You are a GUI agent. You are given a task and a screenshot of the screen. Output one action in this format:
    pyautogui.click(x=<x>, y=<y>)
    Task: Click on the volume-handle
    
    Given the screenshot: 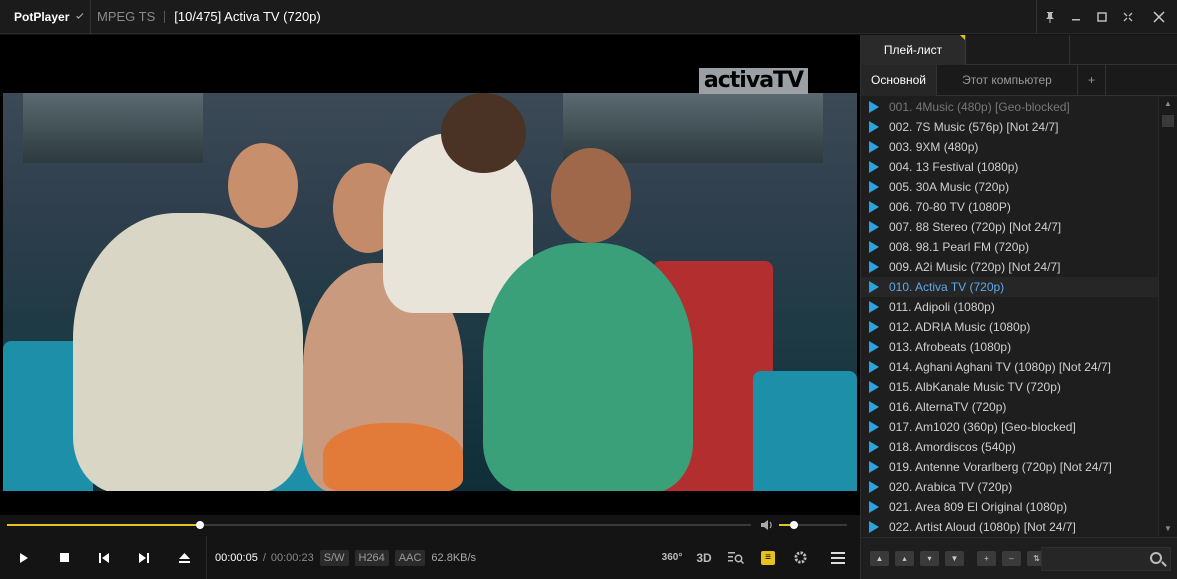 What is the action you would take?
    pyautogui.click(x=793, y=525)
    